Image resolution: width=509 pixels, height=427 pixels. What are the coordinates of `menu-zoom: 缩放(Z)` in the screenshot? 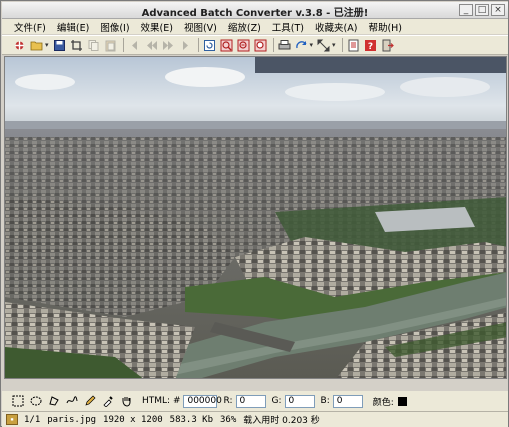 It's located at (244, 27).